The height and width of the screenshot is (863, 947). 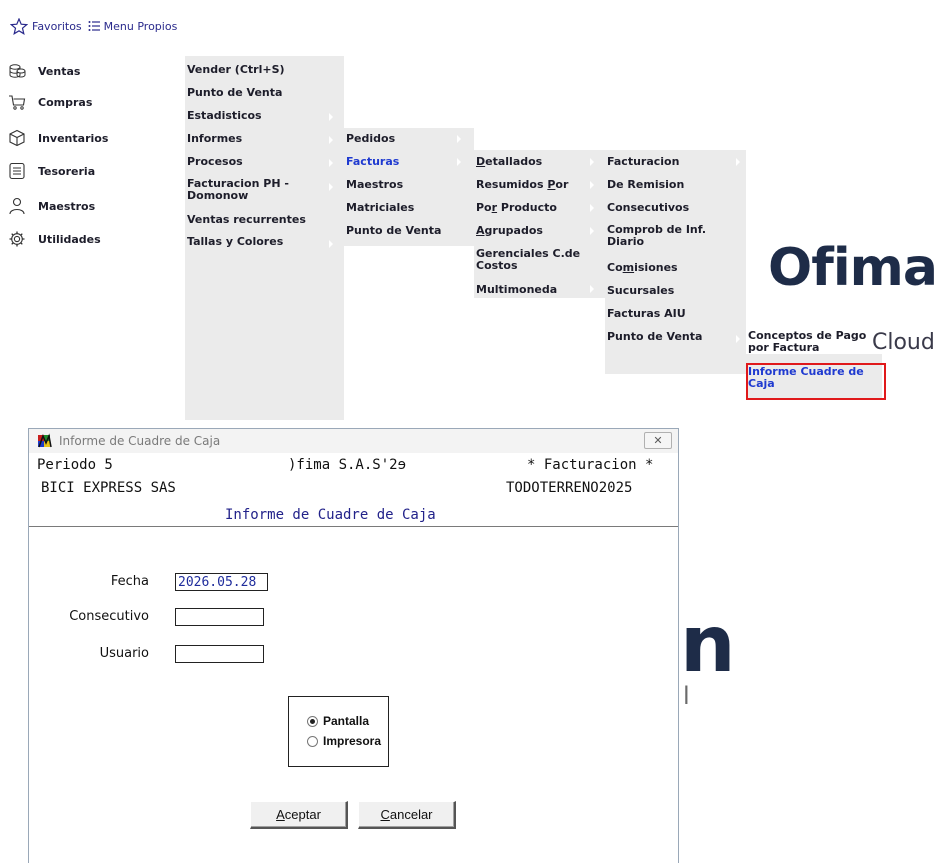 What do you see at coordinates (347, 465) in the screenshot?
I see `company-text: )fima S.A.S'2ɘ` at bounding box center [347, 465].